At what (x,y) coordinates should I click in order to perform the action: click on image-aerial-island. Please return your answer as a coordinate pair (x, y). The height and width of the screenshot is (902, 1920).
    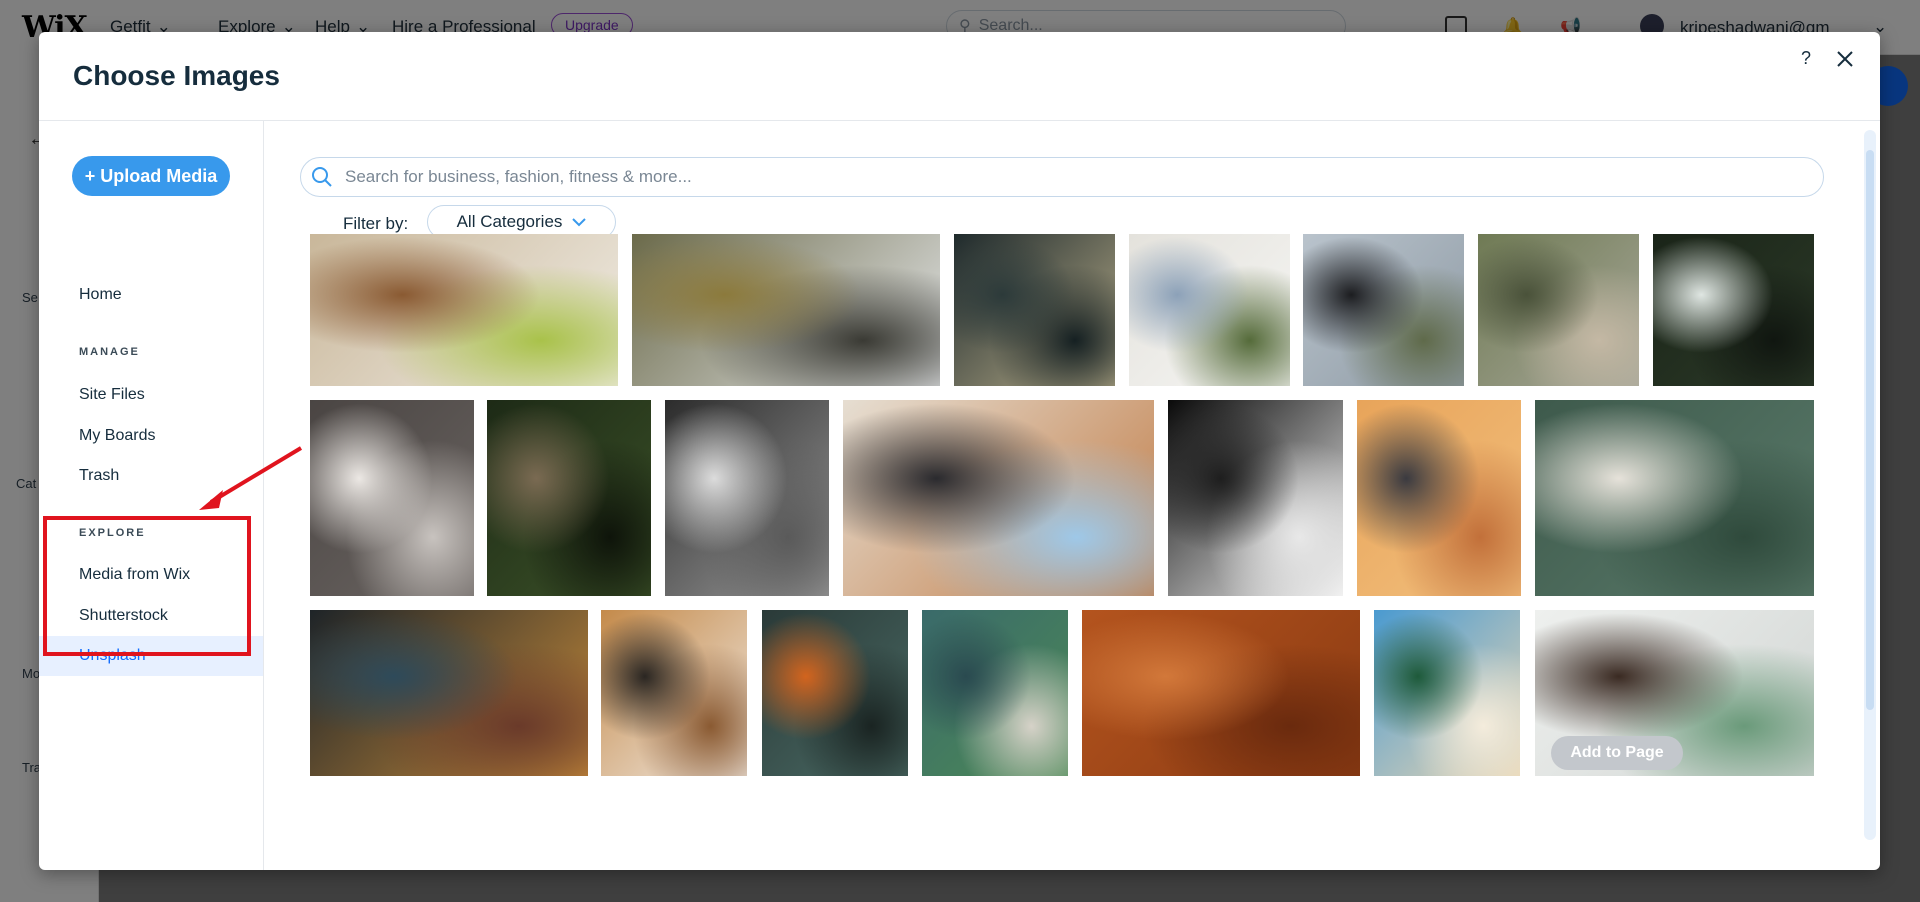
    Looking at the image, I should click on (1034, 310).